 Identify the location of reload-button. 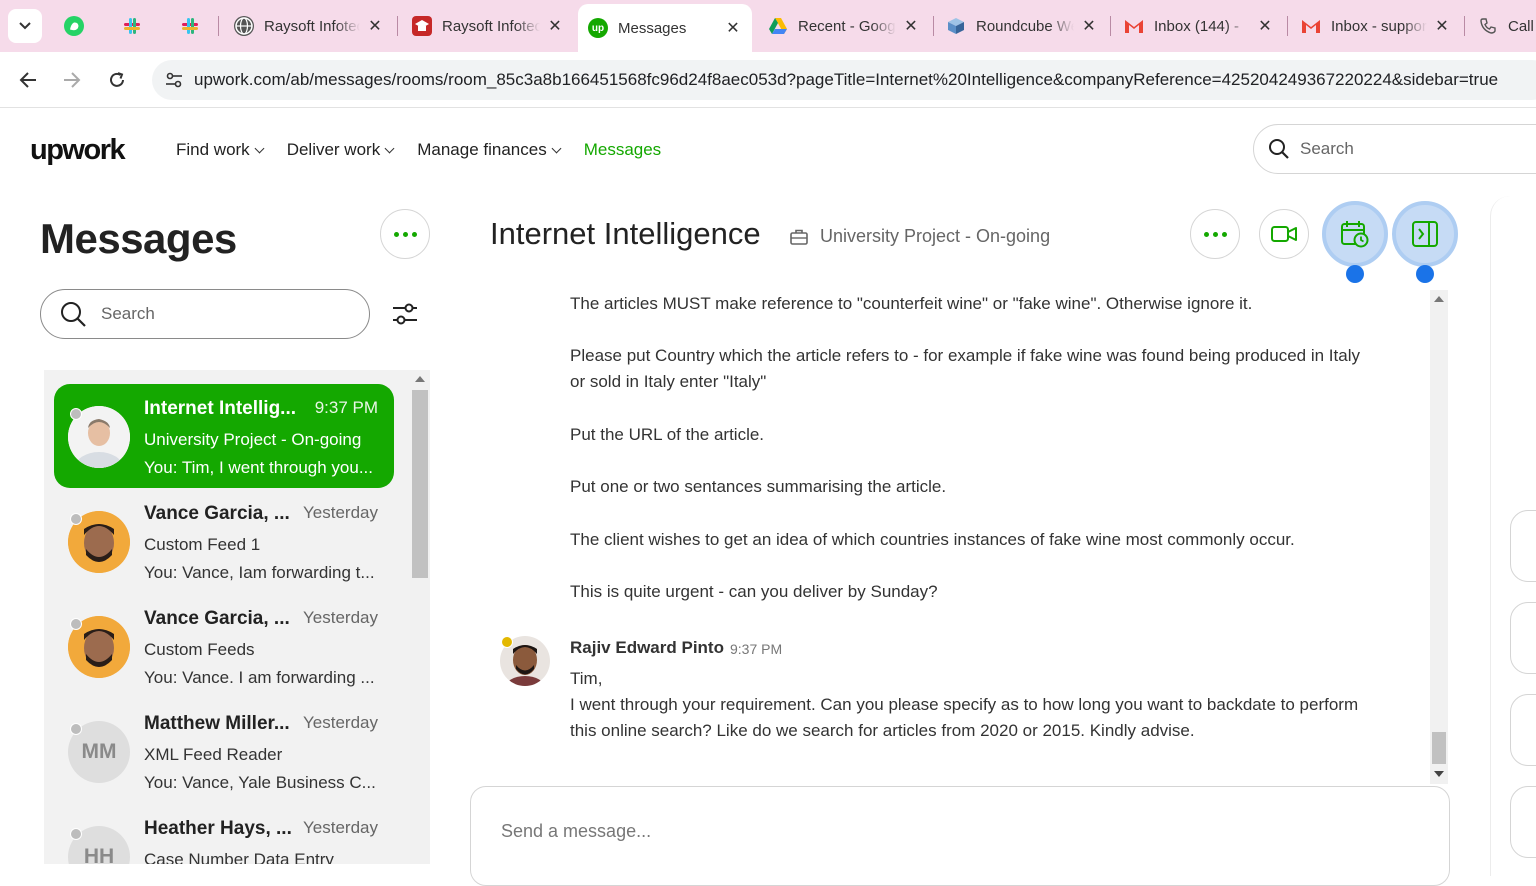
(117, 80).